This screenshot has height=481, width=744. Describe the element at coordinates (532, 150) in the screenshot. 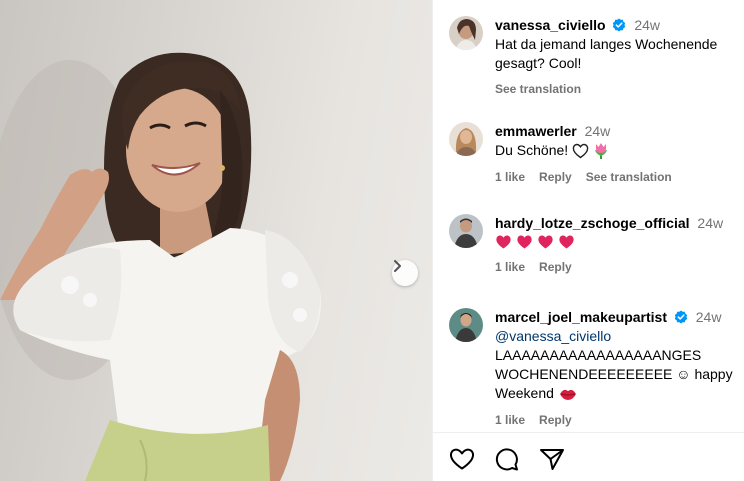

I see `comment-text: Du Schöne!` at that location.